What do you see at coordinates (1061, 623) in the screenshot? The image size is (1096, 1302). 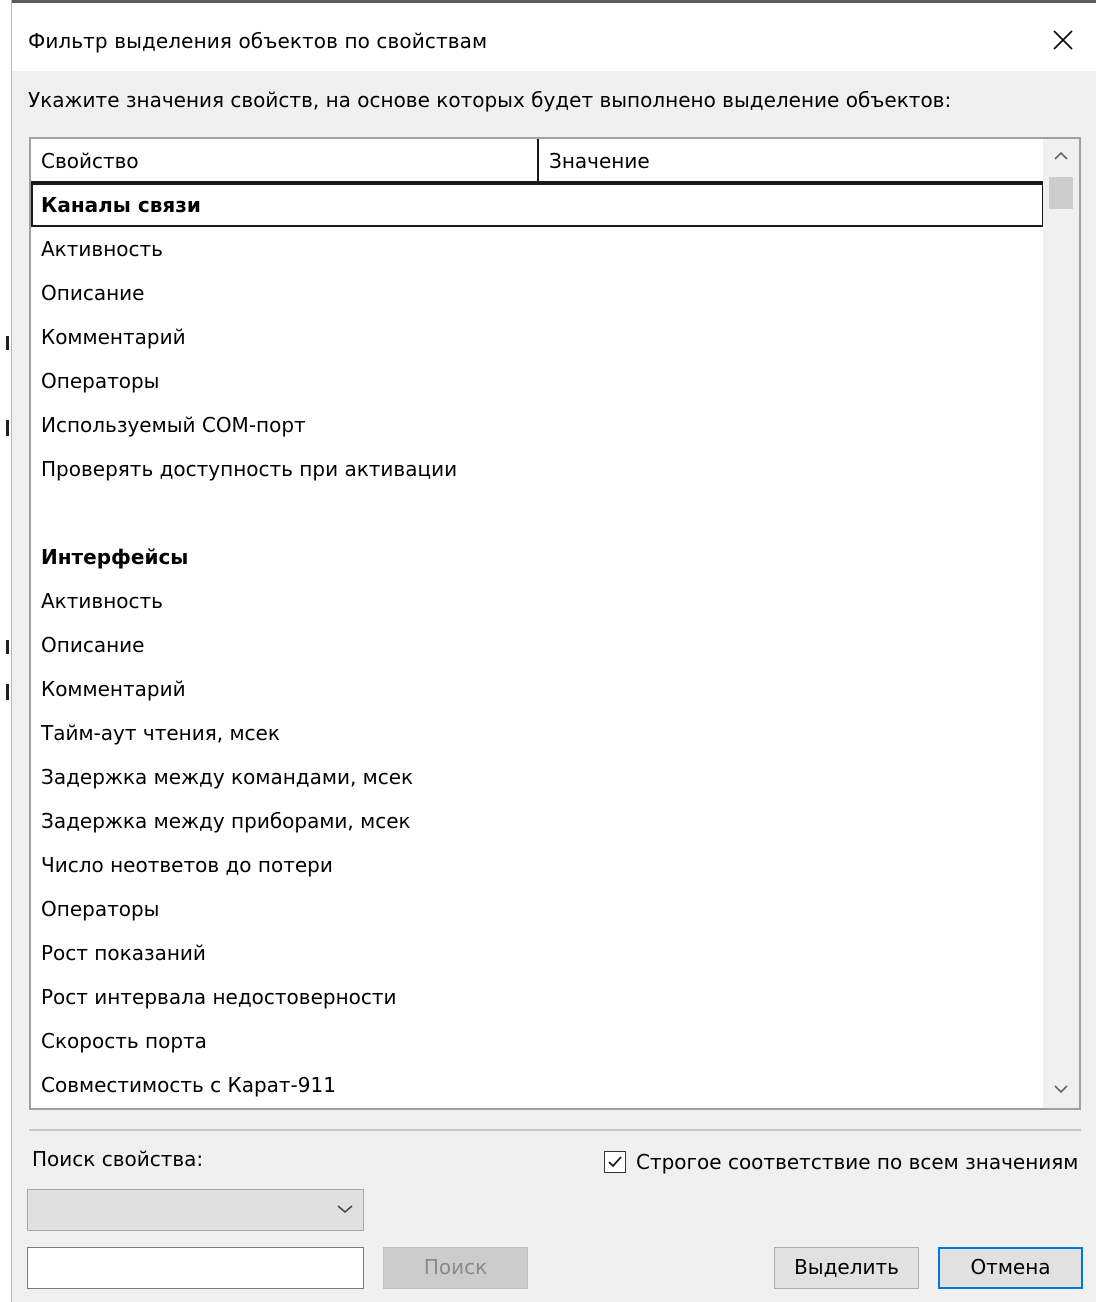 I see `vertical-scrollbar` at bounding box center [1061, 623].